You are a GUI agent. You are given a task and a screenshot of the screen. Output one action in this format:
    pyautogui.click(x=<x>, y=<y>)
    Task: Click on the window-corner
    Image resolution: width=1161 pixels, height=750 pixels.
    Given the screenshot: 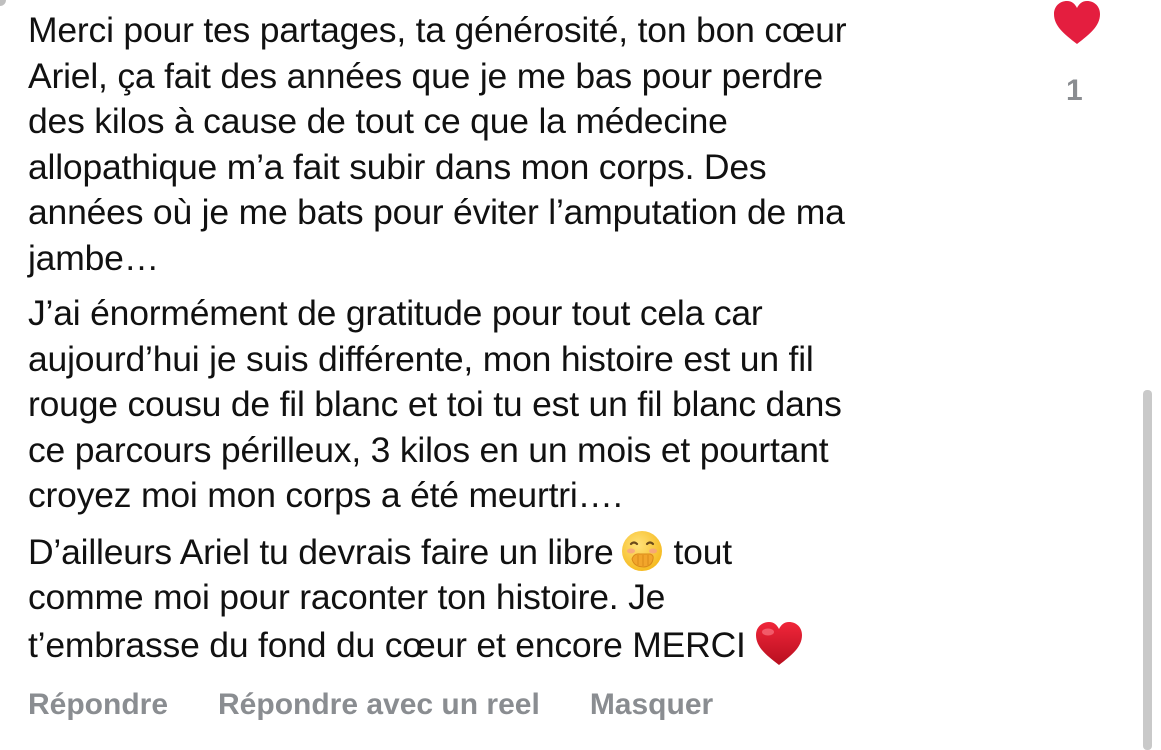 What is the action you would take?
    pyautogui.click(x=3, y=3)
    